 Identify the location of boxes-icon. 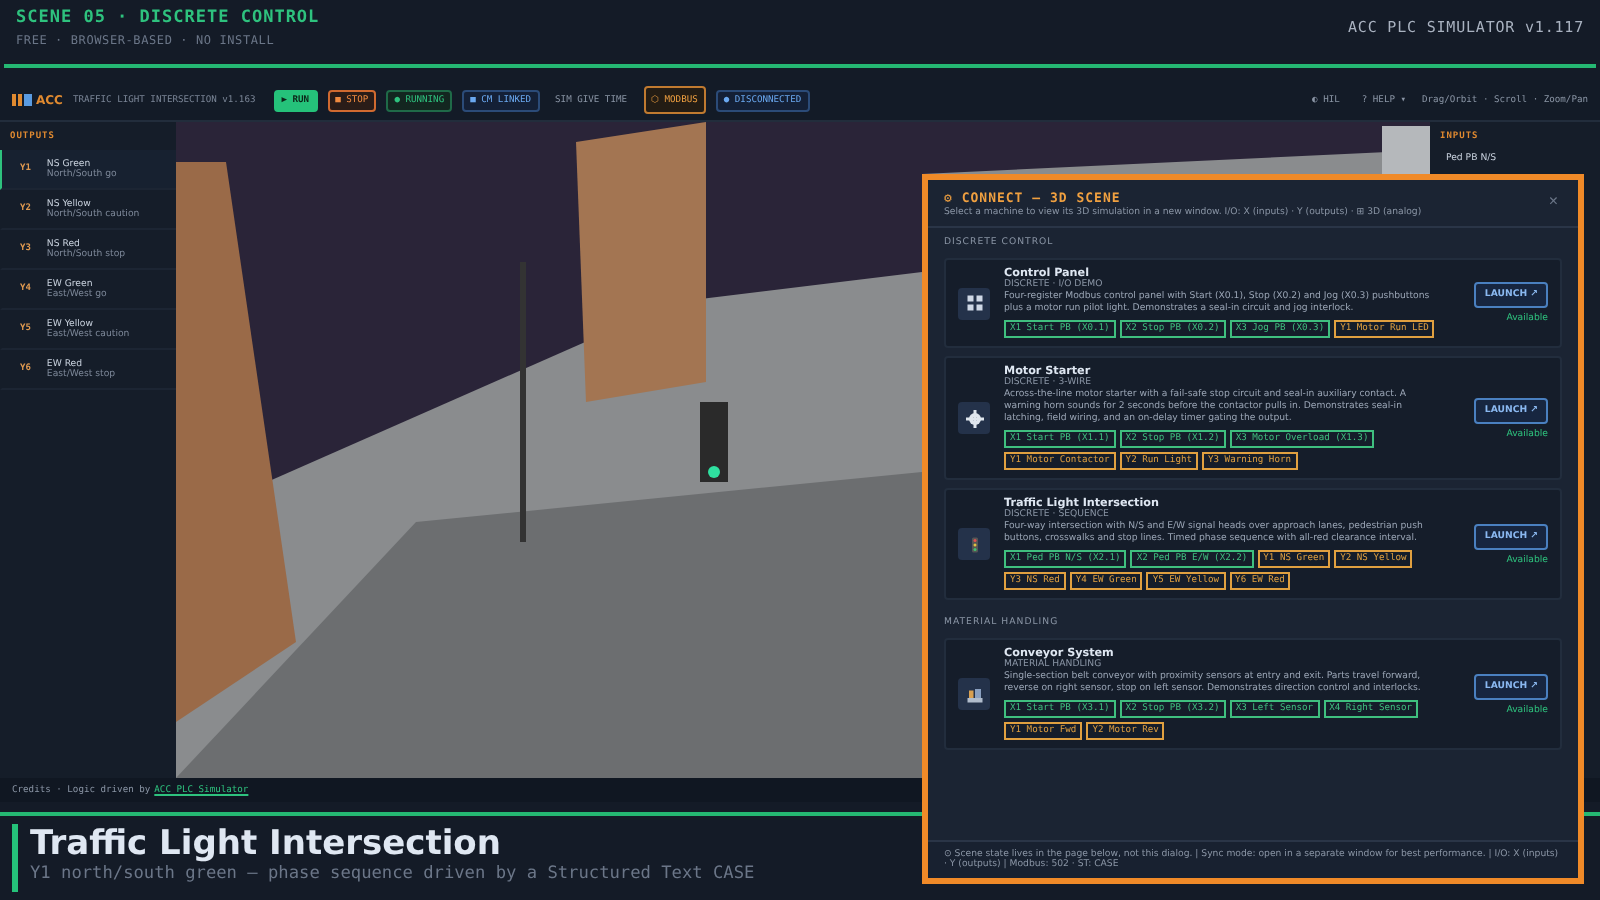
(974, 694).